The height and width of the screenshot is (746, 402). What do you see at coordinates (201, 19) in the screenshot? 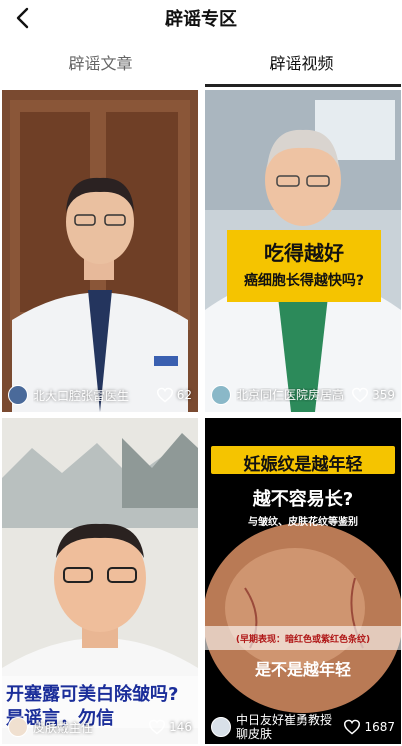
I see `page-title: 辟谣专区` at bounding box center [201, 19].